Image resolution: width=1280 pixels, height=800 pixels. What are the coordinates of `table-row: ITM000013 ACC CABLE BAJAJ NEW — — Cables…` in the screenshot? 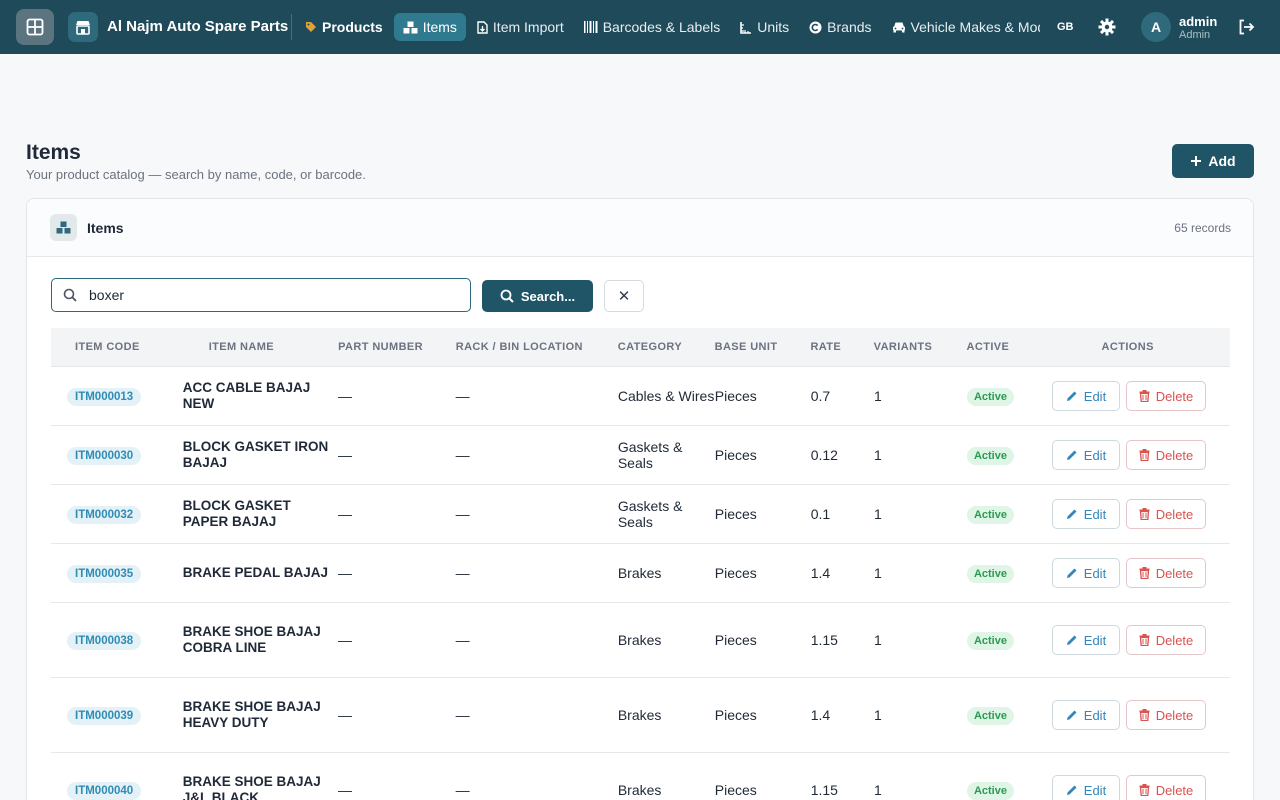 It's located at (640, 396).